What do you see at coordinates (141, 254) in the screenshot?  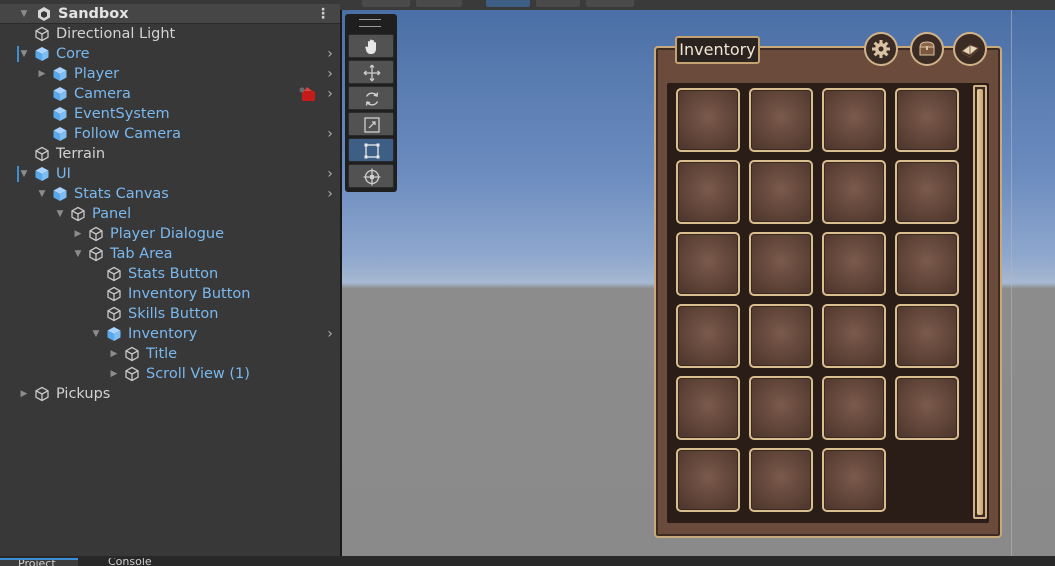 I see `hierarchy-item-label: Tab Area` at bounding box center [141, 254].